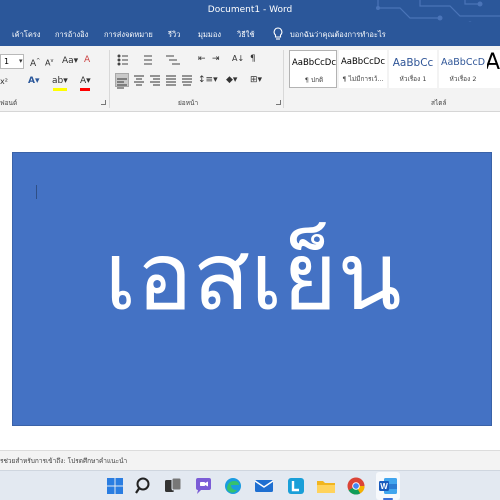 The image size is (500, 500). Describe the element at coordinates (246, 35) in the screenshot. I see `tab-help: วิธีใช้` at that location.